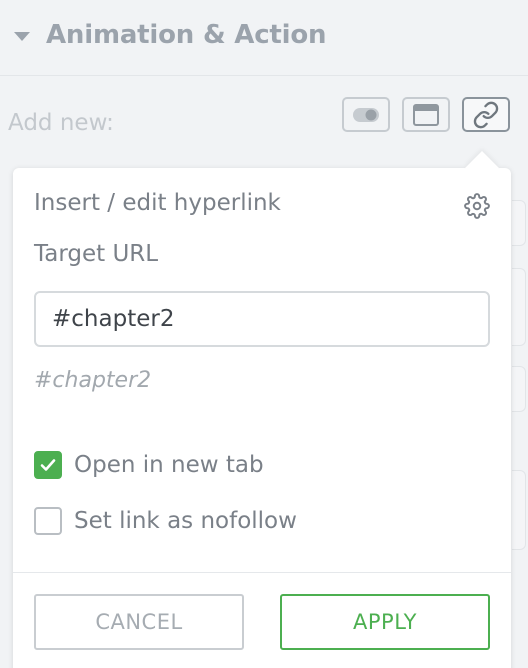 Image resolution: width=528 pixels, height=668 pixels. I want to click on open-new-tab-checkbox, so click(48, 465).